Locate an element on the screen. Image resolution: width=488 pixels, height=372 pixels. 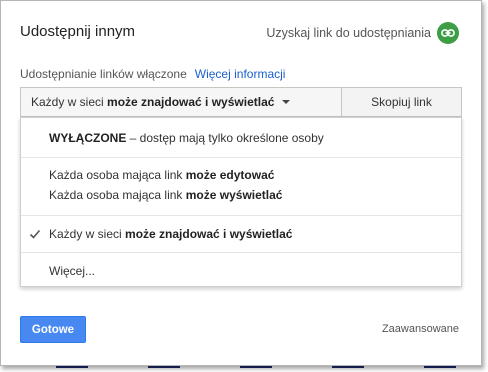
link-icon is located at coordinates (448, 33).